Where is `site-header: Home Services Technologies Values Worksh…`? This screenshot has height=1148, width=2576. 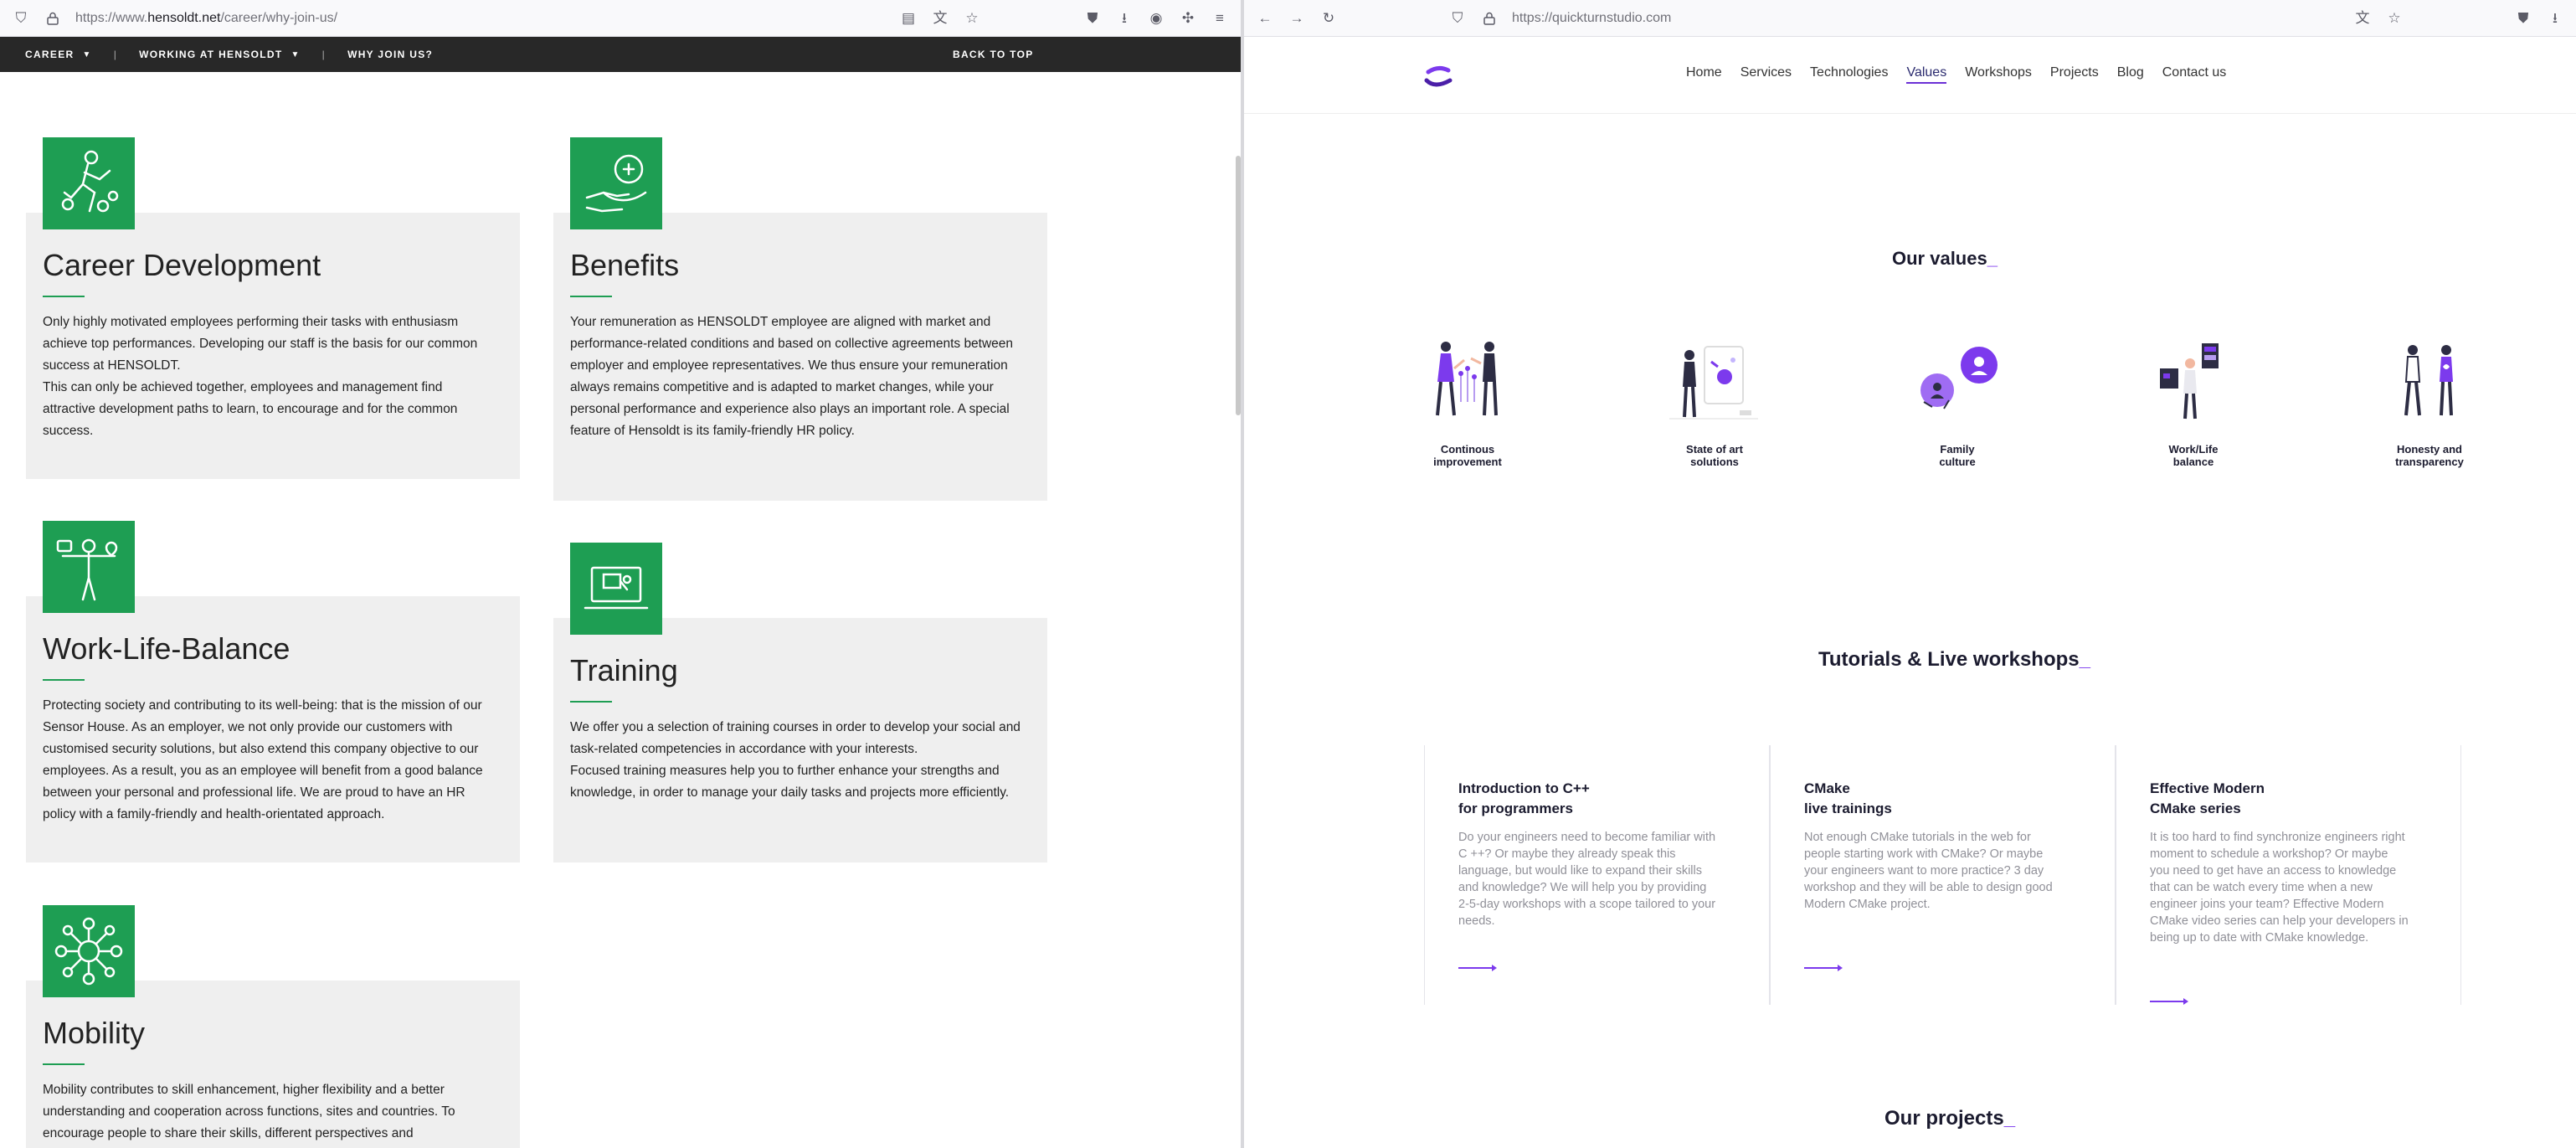 site-header: Home Services Technologies Values Worksh… is located at coordinates (1910, 75).